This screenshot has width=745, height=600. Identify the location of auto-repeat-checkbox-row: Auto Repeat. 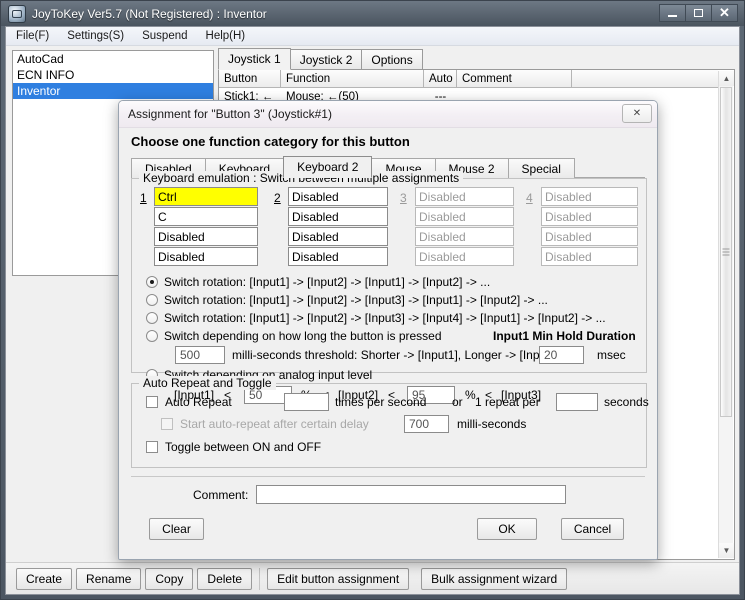
(189, 402).